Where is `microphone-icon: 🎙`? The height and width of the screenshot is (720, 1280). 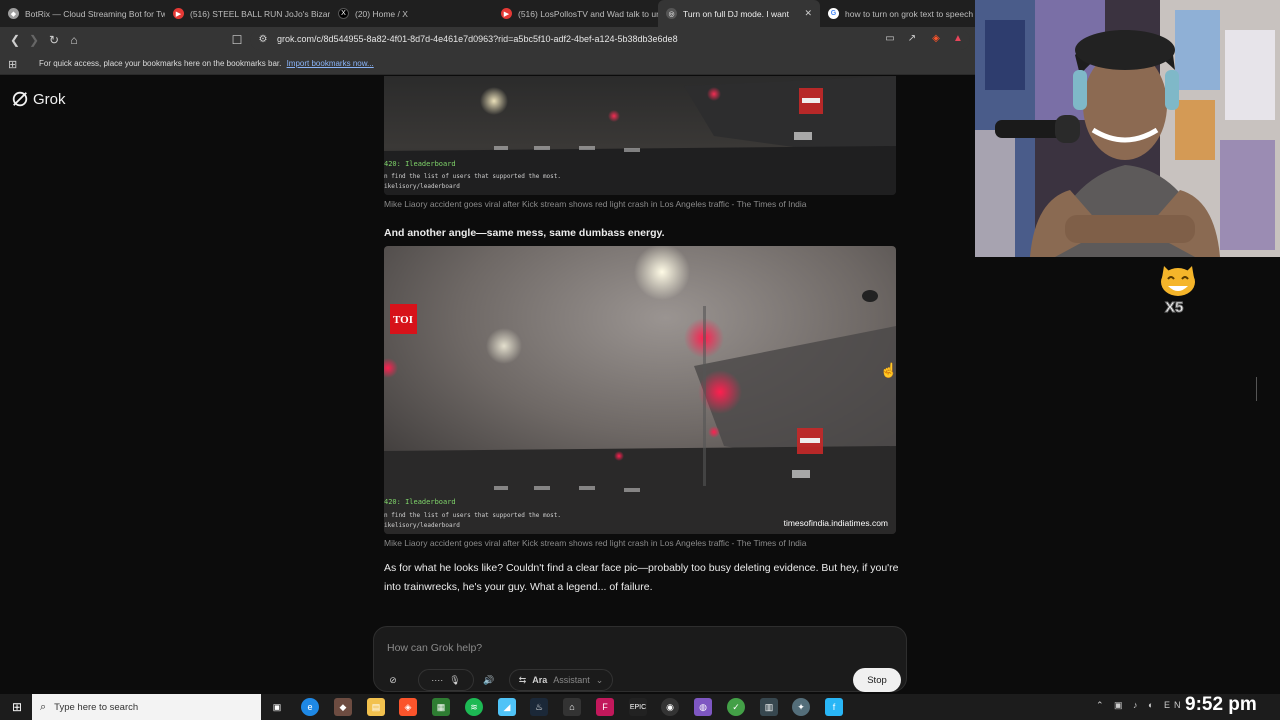
microphone-icon: 🎙 is located at coordinates (455, 679).